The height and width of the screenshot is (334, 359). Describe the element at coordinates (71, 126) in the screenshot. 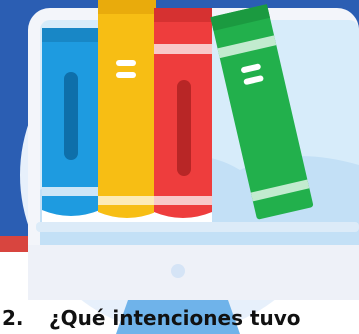

I see `book-blue` at that location.